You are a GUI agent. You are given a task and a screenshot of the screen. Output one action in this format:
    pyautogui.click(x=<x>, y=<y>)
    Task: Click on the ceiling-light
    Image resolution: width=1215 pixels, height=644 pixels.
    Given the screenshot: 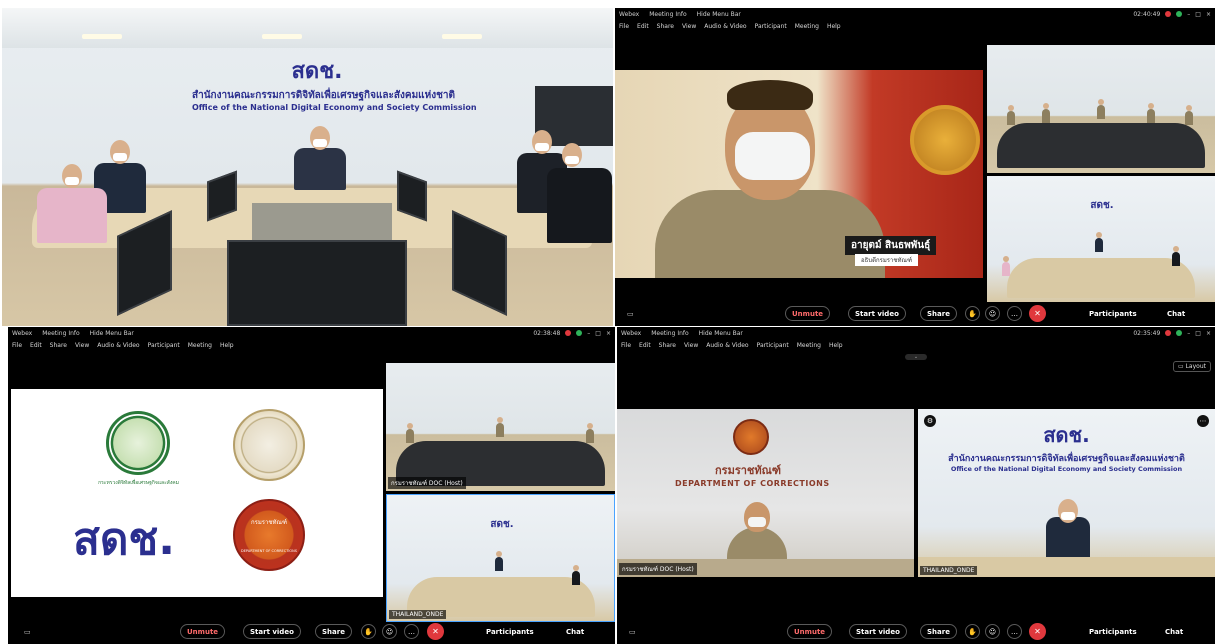 What is the action you would take?
    pyautogui.click(x=282, y=36)
    